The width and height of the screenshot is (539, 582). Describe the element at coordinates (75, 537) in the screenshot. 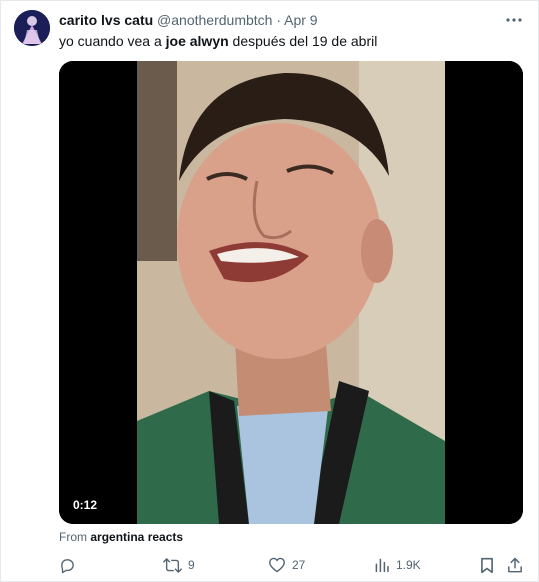

I see `source-prefix: From` at that location.